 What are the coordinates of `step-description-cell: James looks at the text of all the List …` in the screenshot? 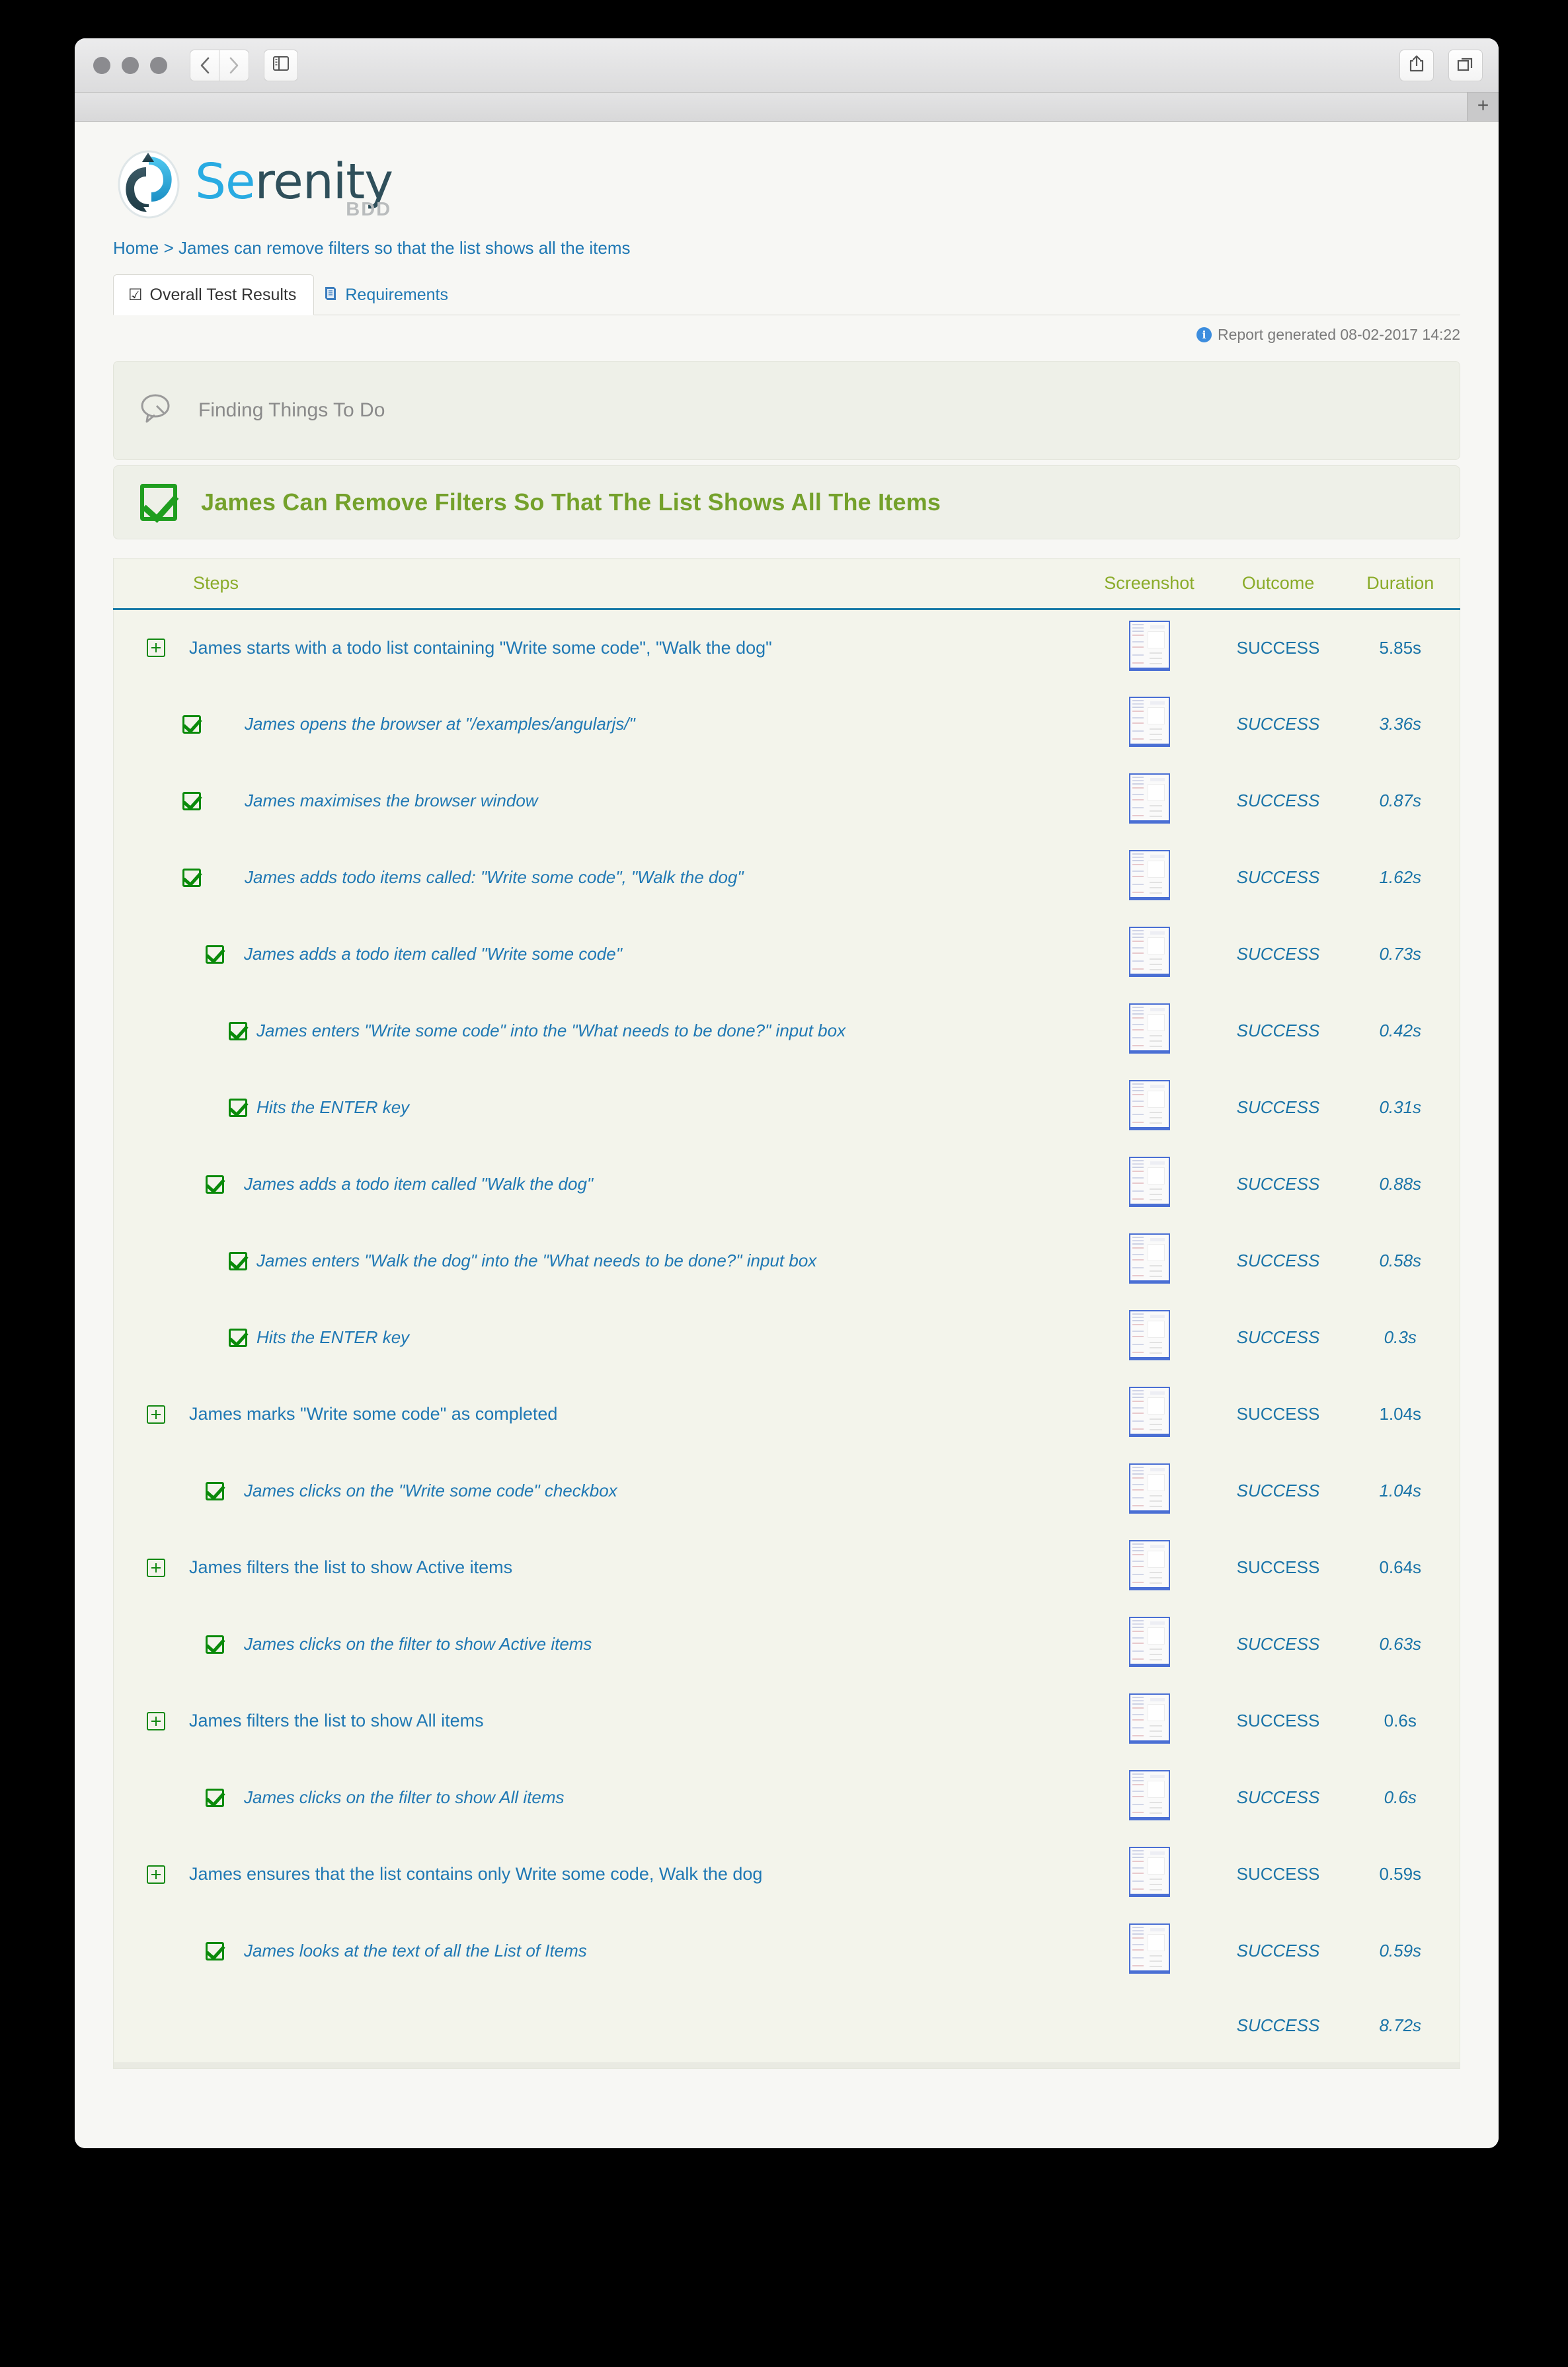 It's located at (598, 1951).